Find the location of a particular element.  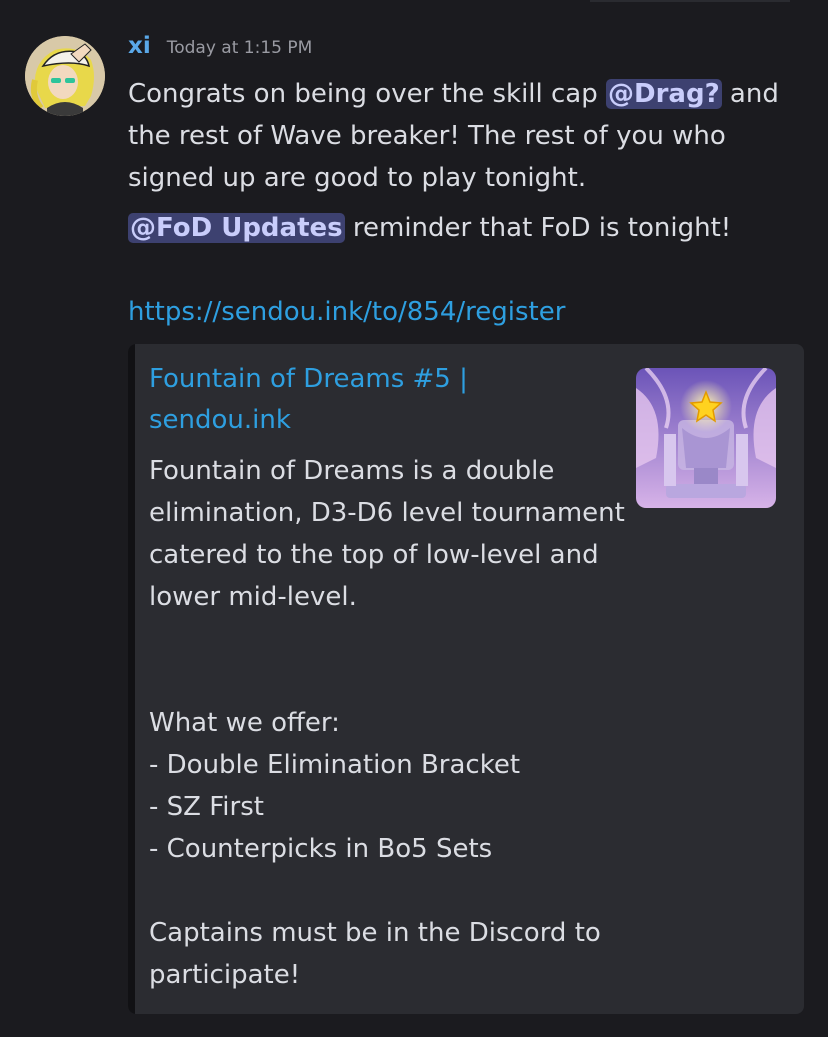

paragraph-2-text: reminder that FoD is tonight! is located at coordinates (538, 228).